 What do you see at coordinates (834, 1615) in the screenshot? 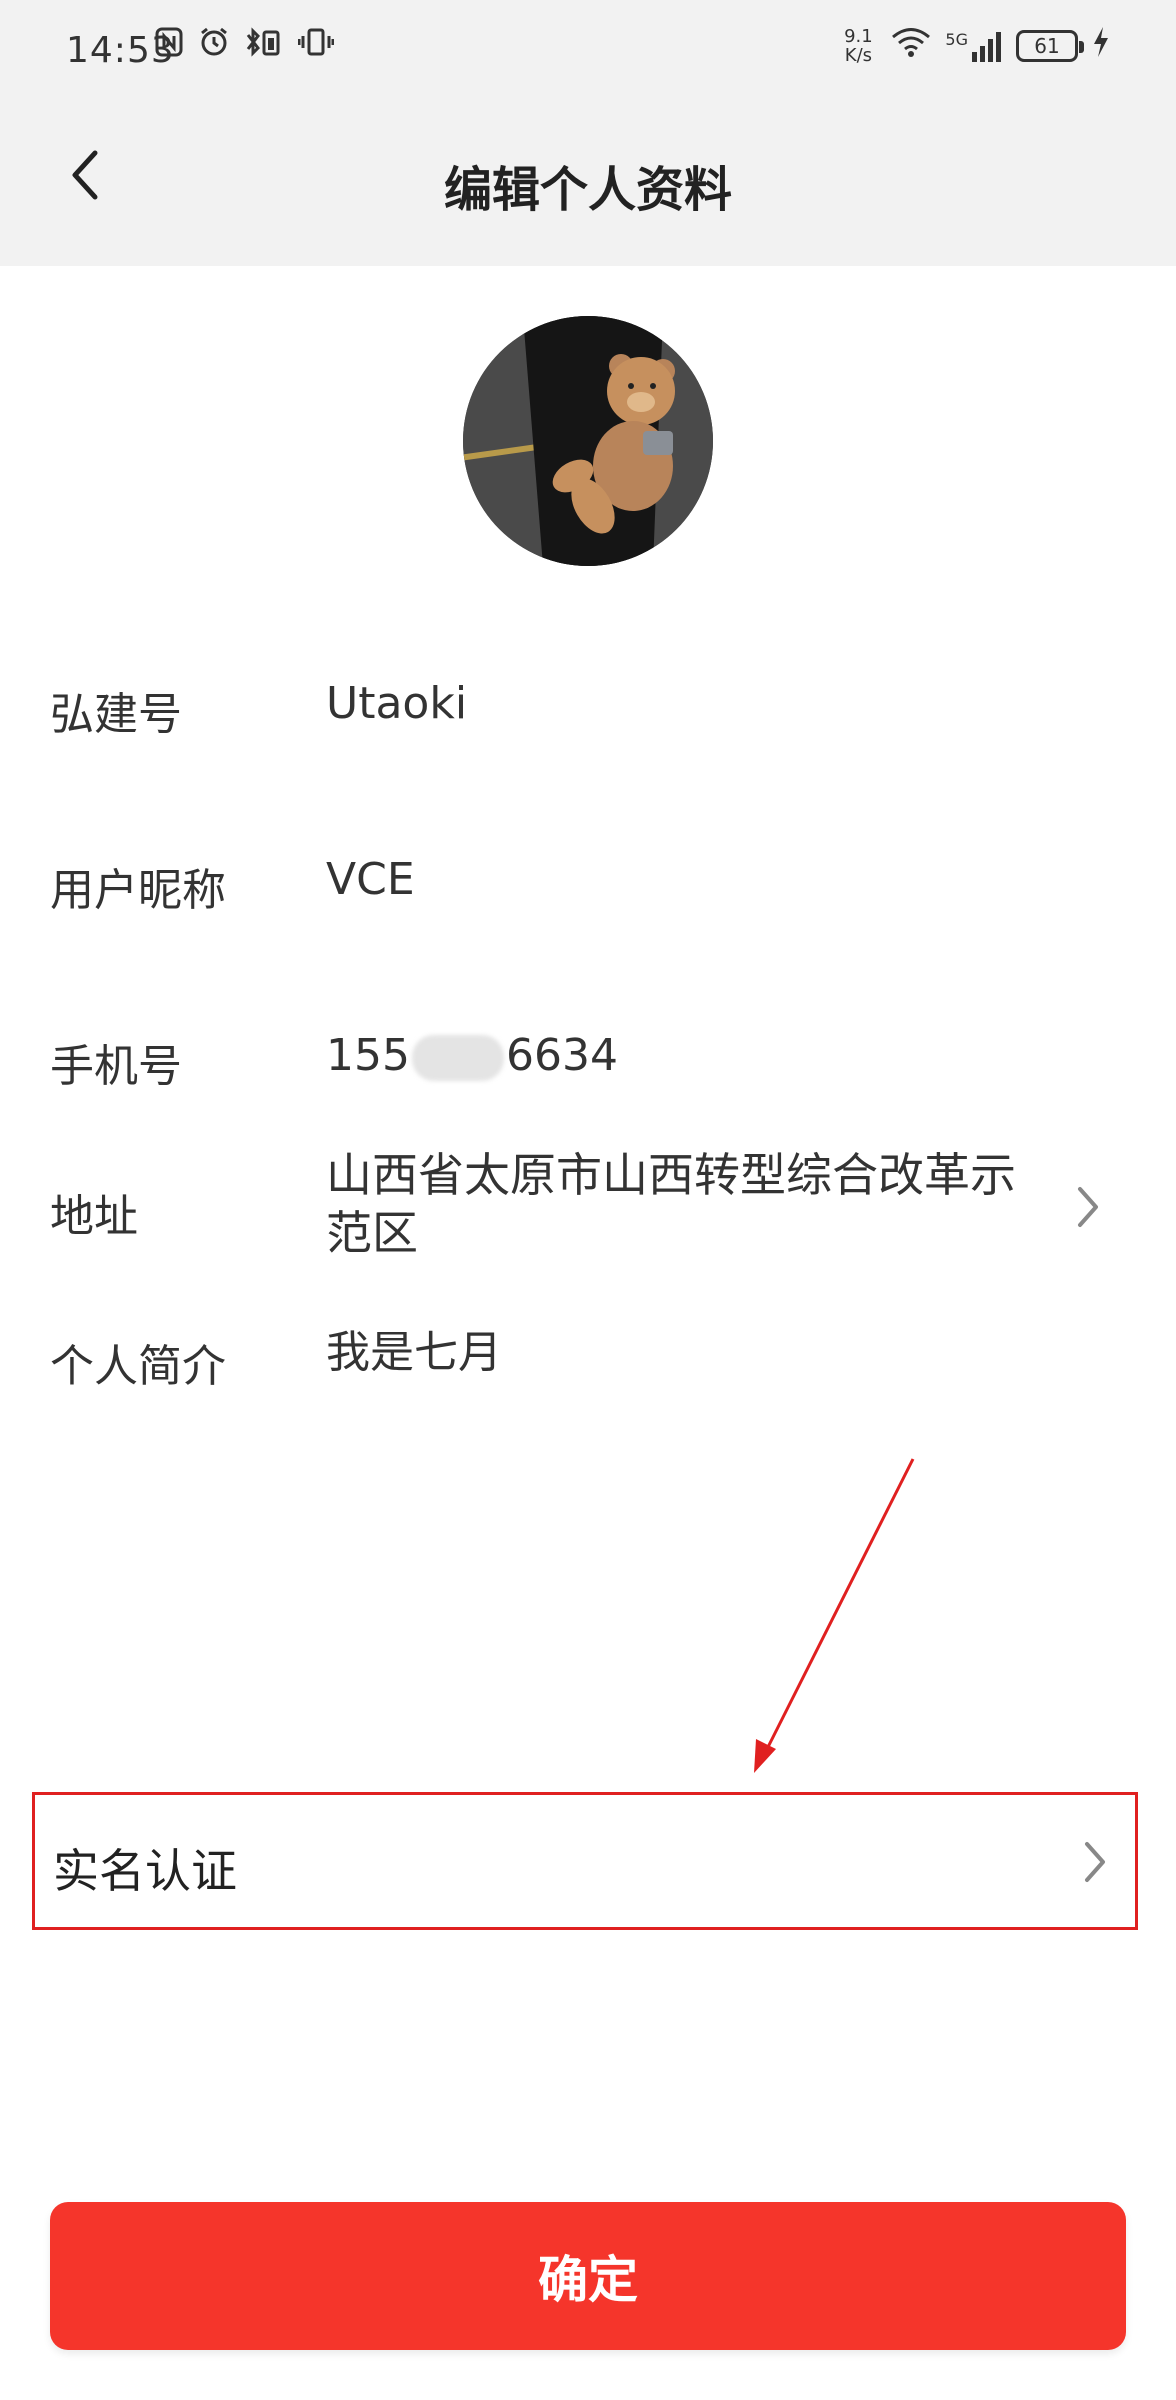
I see `annotation-arrow` at bounding box center [834, 1615].